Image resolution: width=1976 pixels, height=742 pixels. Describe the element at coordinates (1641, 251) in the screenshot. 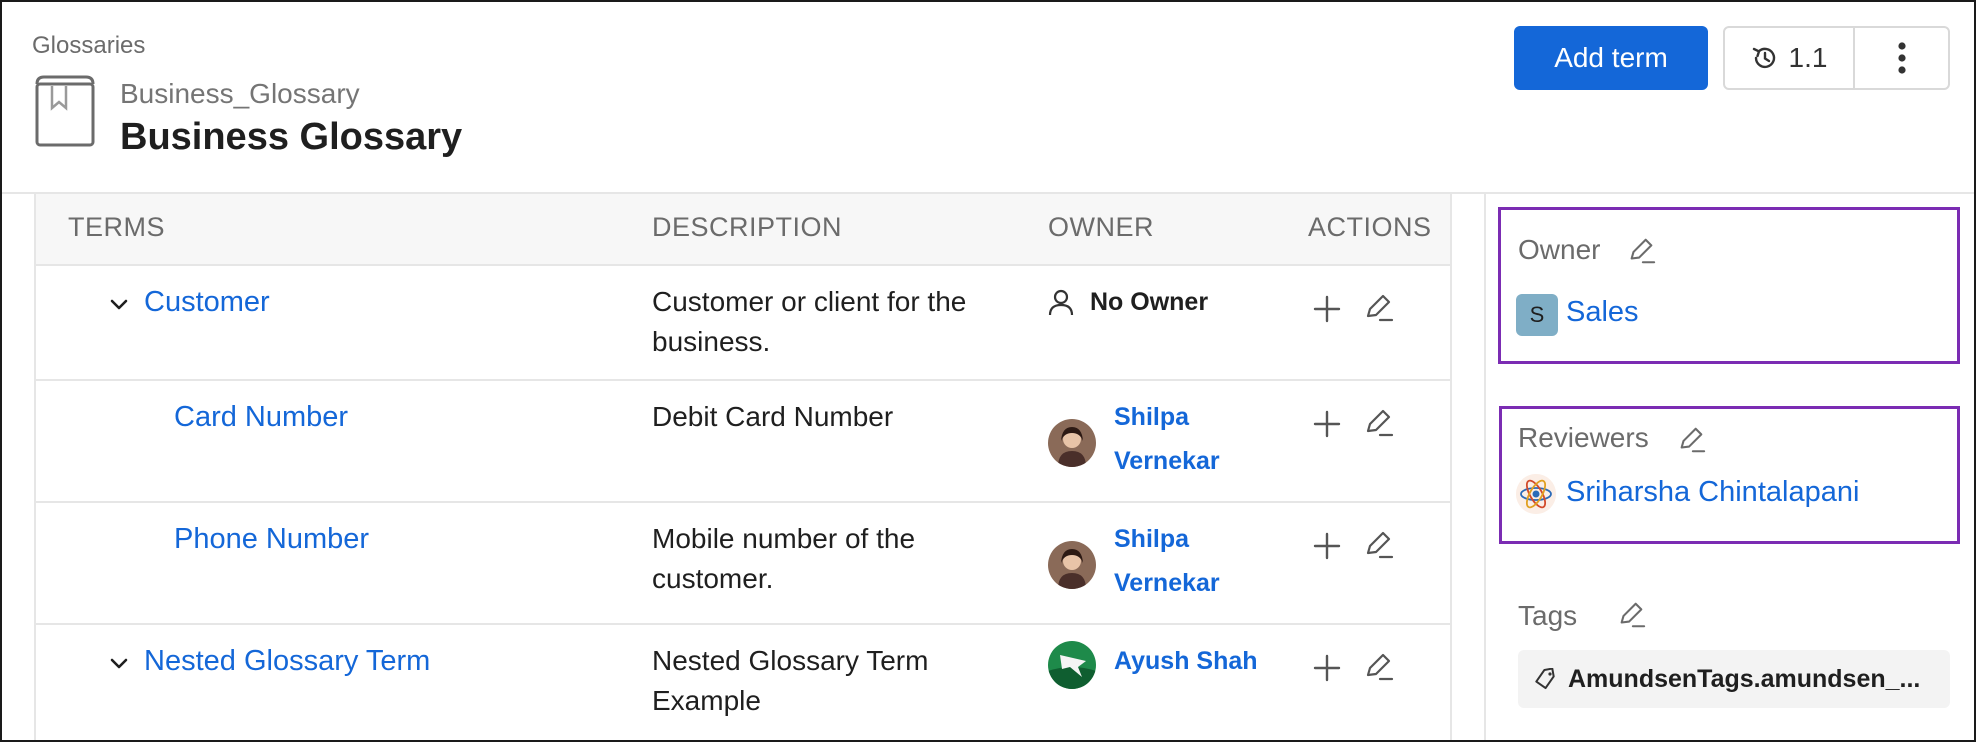

I see `edit-owner-icon` at that location.